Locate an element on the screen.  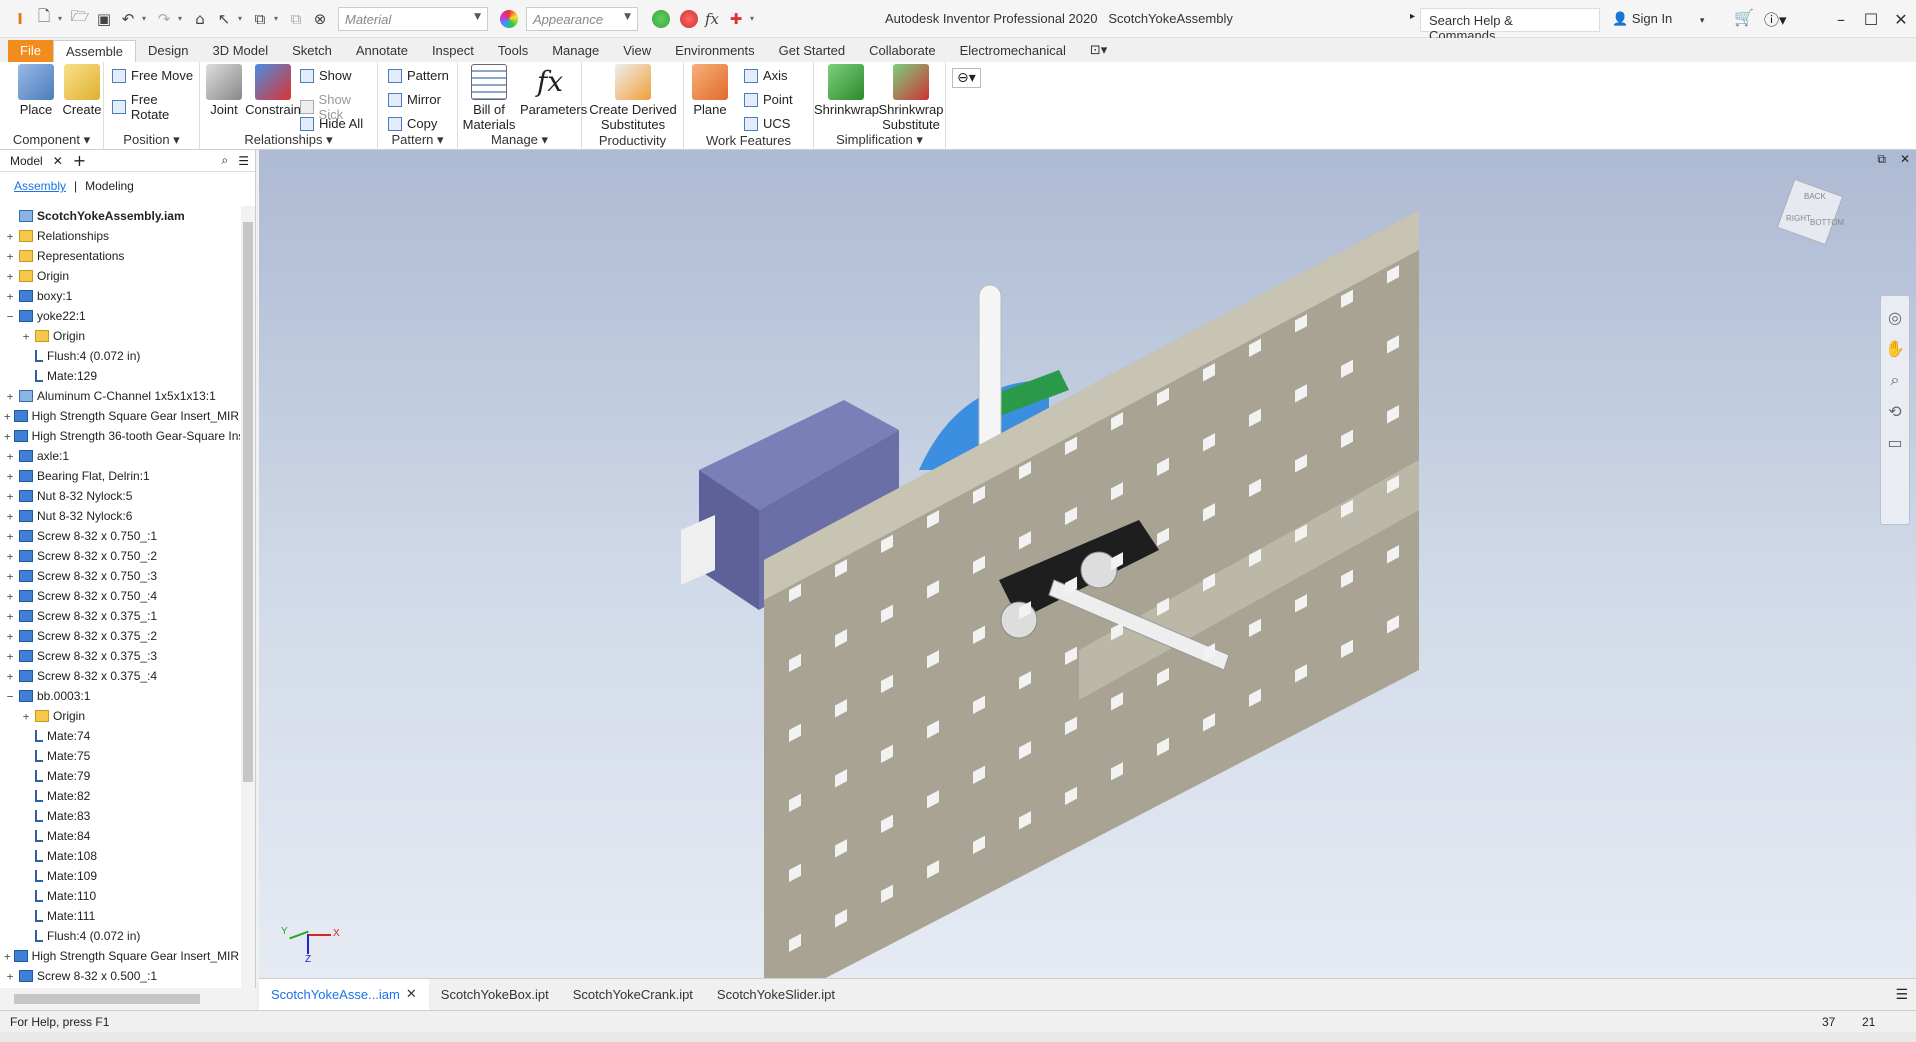
viewport-restore-icon: ⧉ is located at coordinates (1881, 159).